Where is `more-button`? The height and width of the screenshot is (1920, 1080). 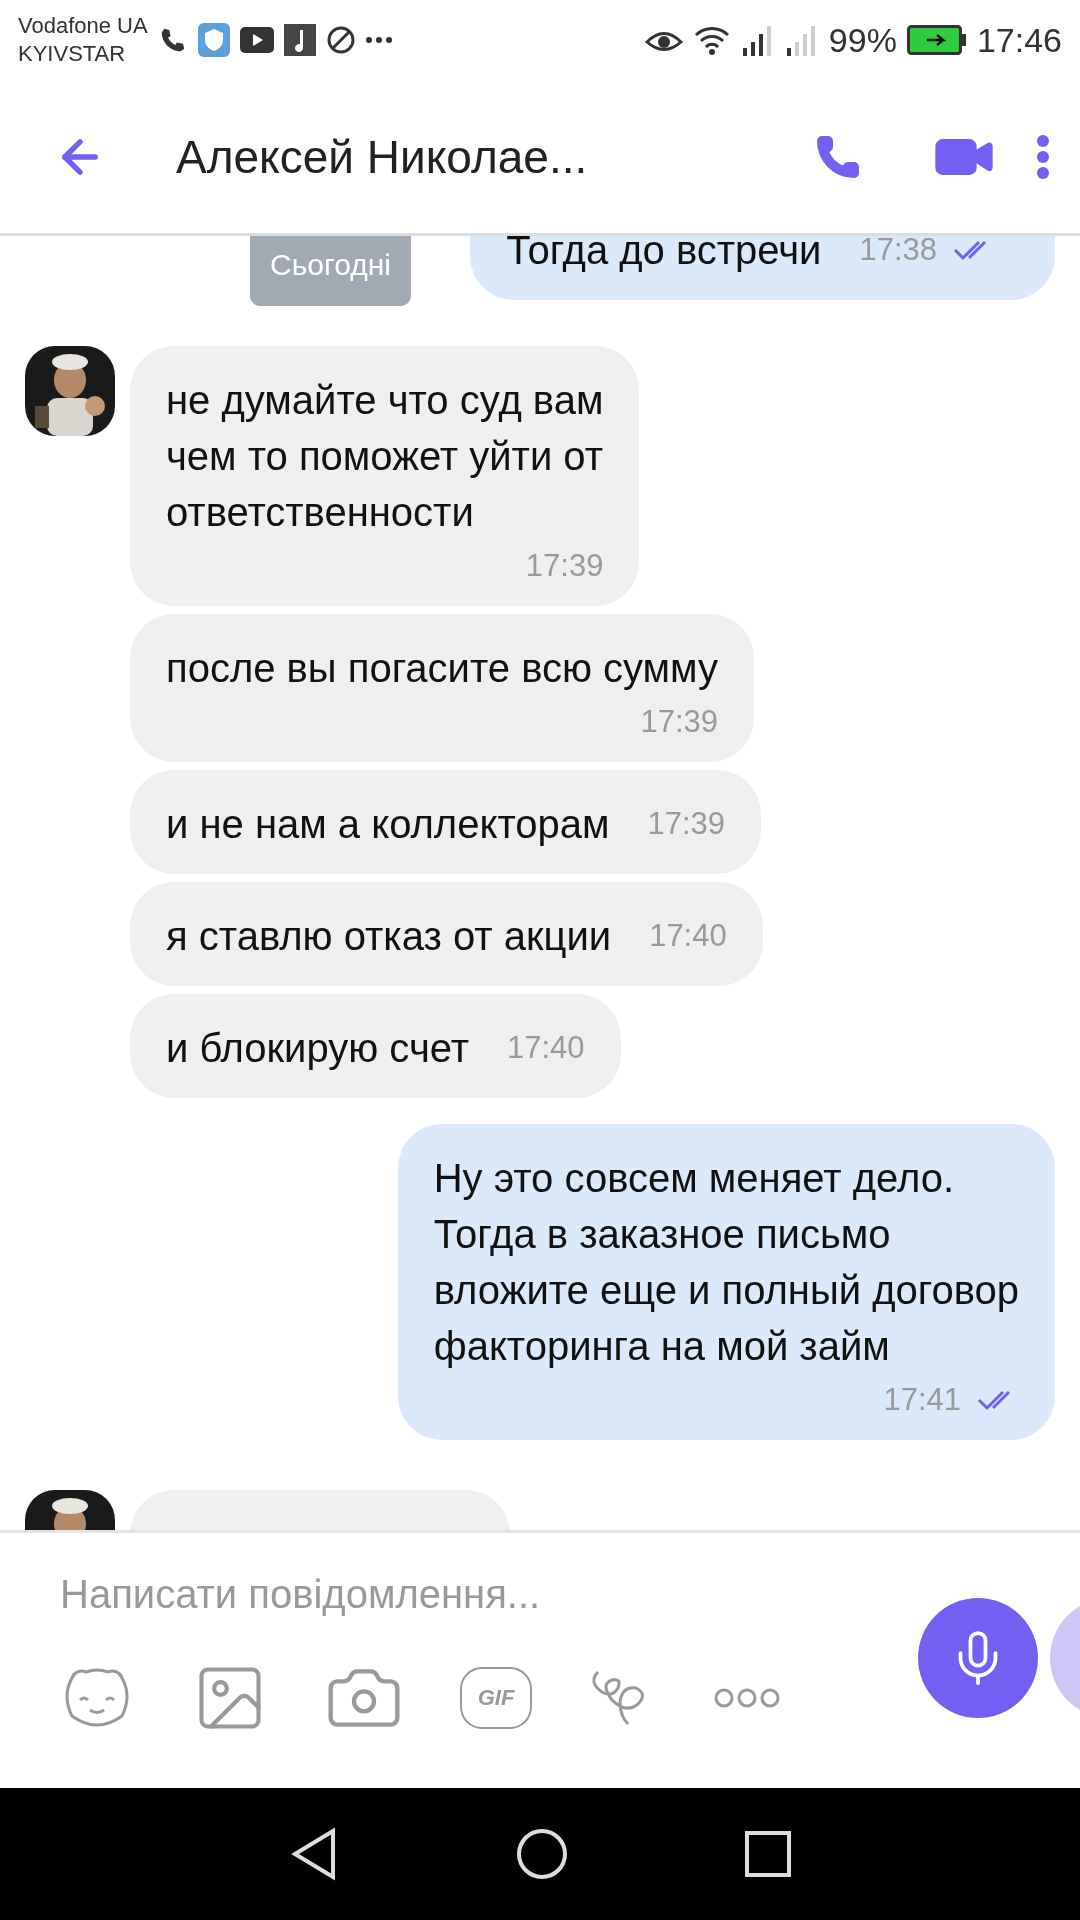
more-button is located at coordinates (747, 1698).